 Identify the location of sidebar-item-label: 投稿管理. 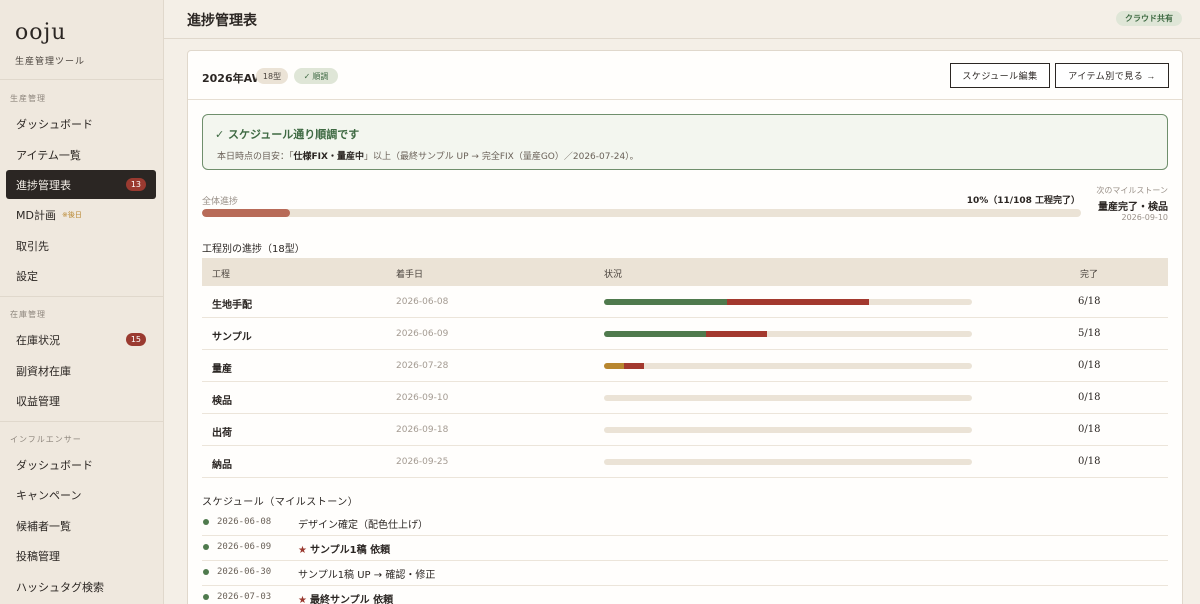
(38, 556).